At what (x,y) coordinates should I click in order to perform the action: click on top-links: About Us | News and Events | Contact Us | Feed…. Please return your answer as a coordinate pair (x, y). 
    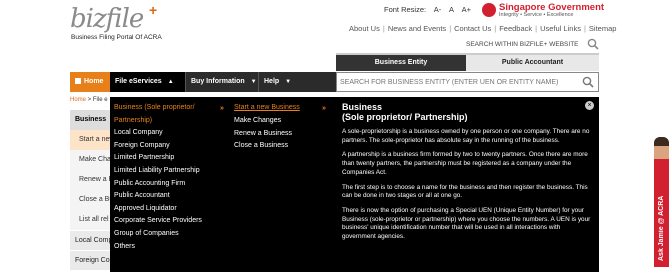
    Looking at the image, I should click on (483, 28).